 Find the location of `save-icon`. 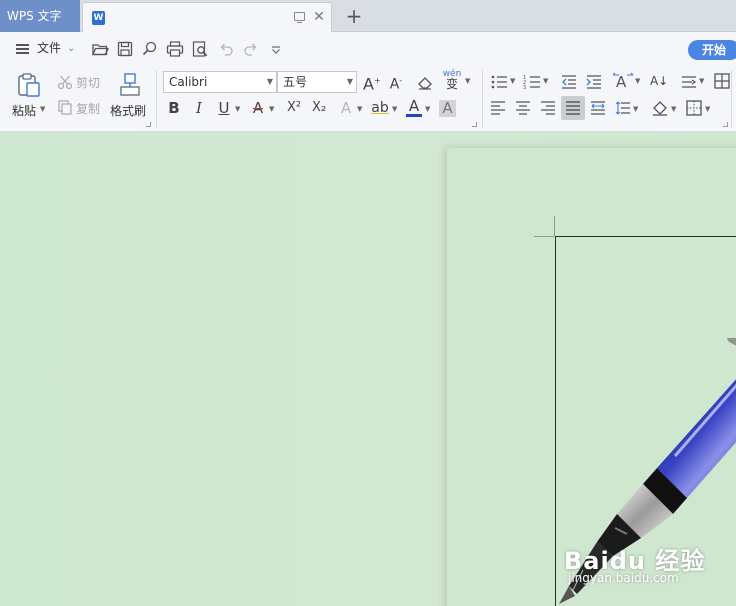

save-icon is located at coordinates (125, 49).